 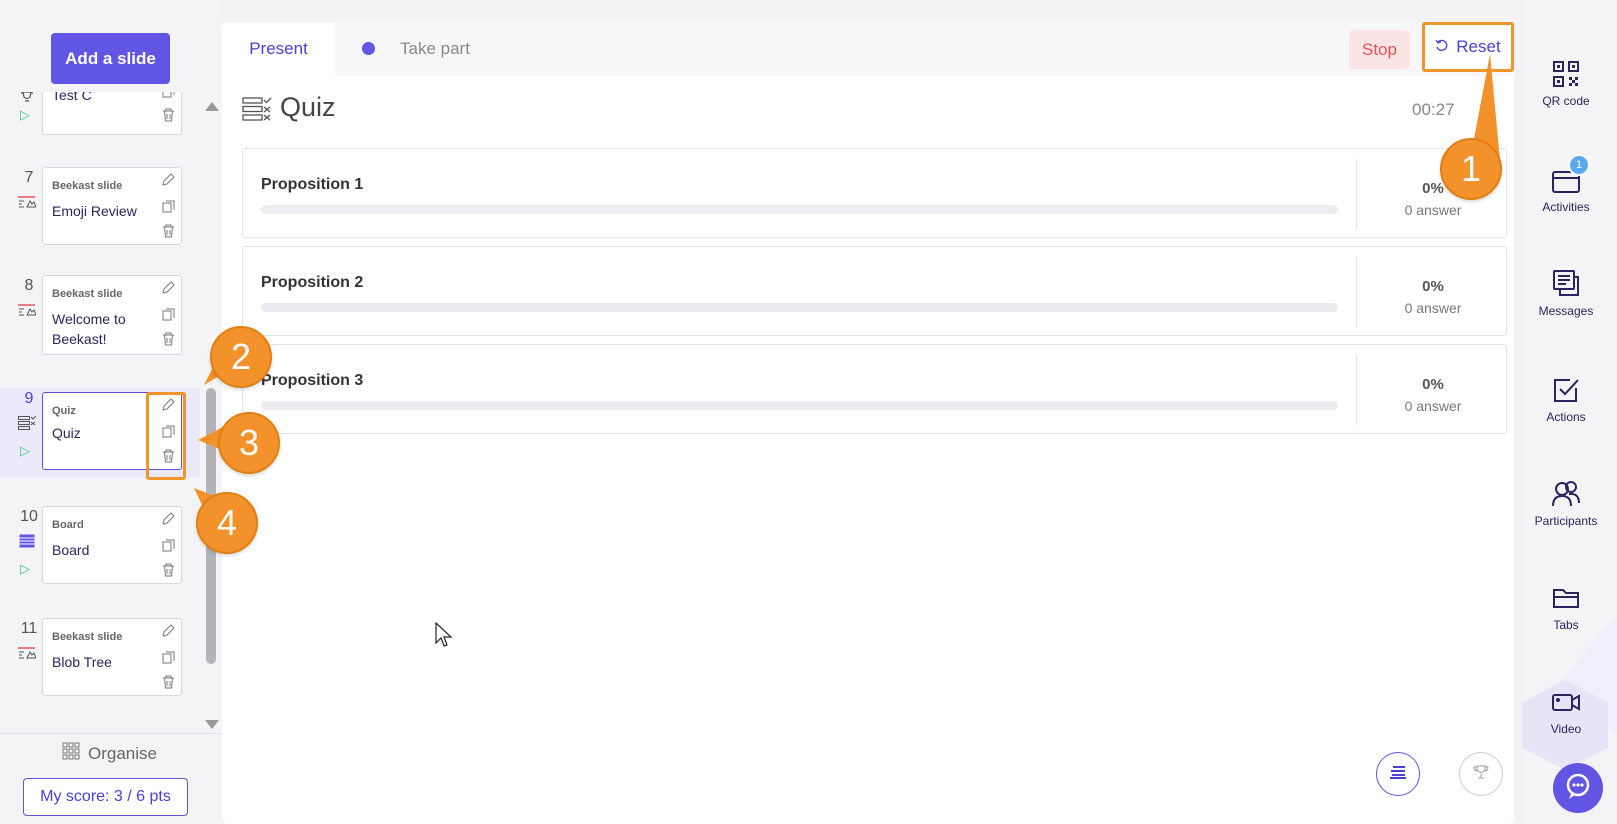 I want to click on status-dot, so click(x=368, y=48).